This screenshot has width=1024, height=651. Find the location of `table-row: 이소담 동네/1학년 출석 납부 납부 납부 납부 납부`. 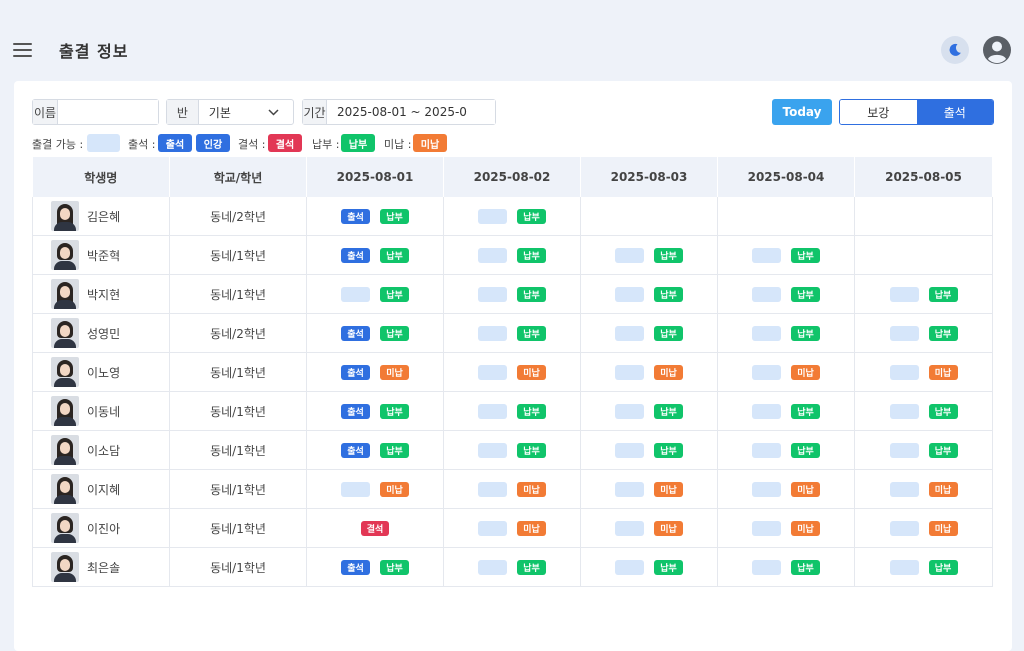

table-row: 이소담 동네/1학년 출석 납부 납부 납부 납부 납부 is located at coordinates (512, 450).